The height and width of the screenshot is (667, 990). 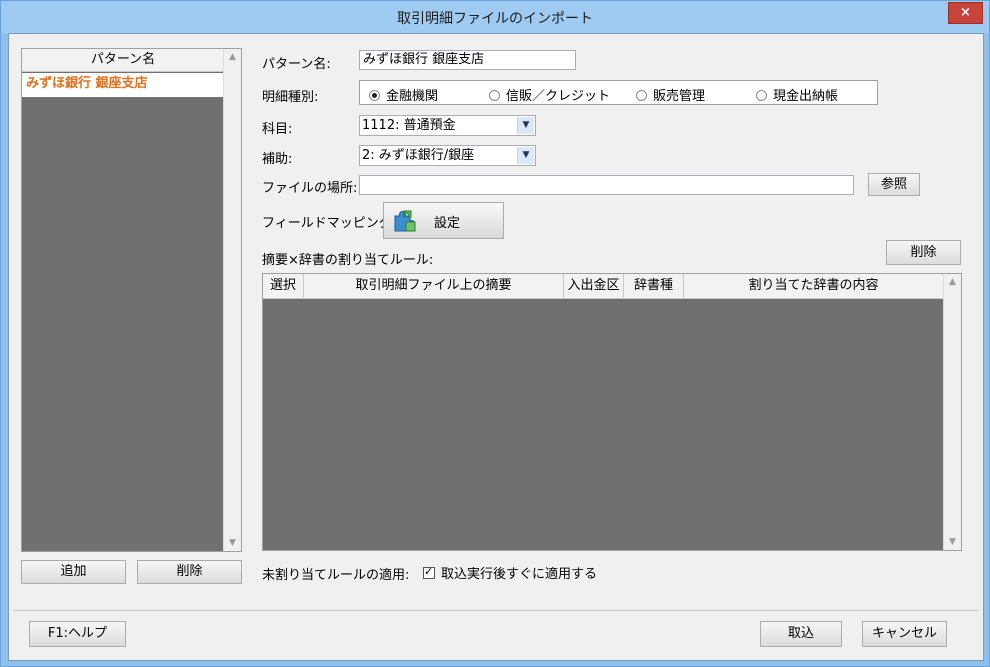 What do you see at coordinates (814, 286) in the screenshot?
I see `column-dictionary-content: 割り当てた辞書の内容` at bounding box center [814, 286].